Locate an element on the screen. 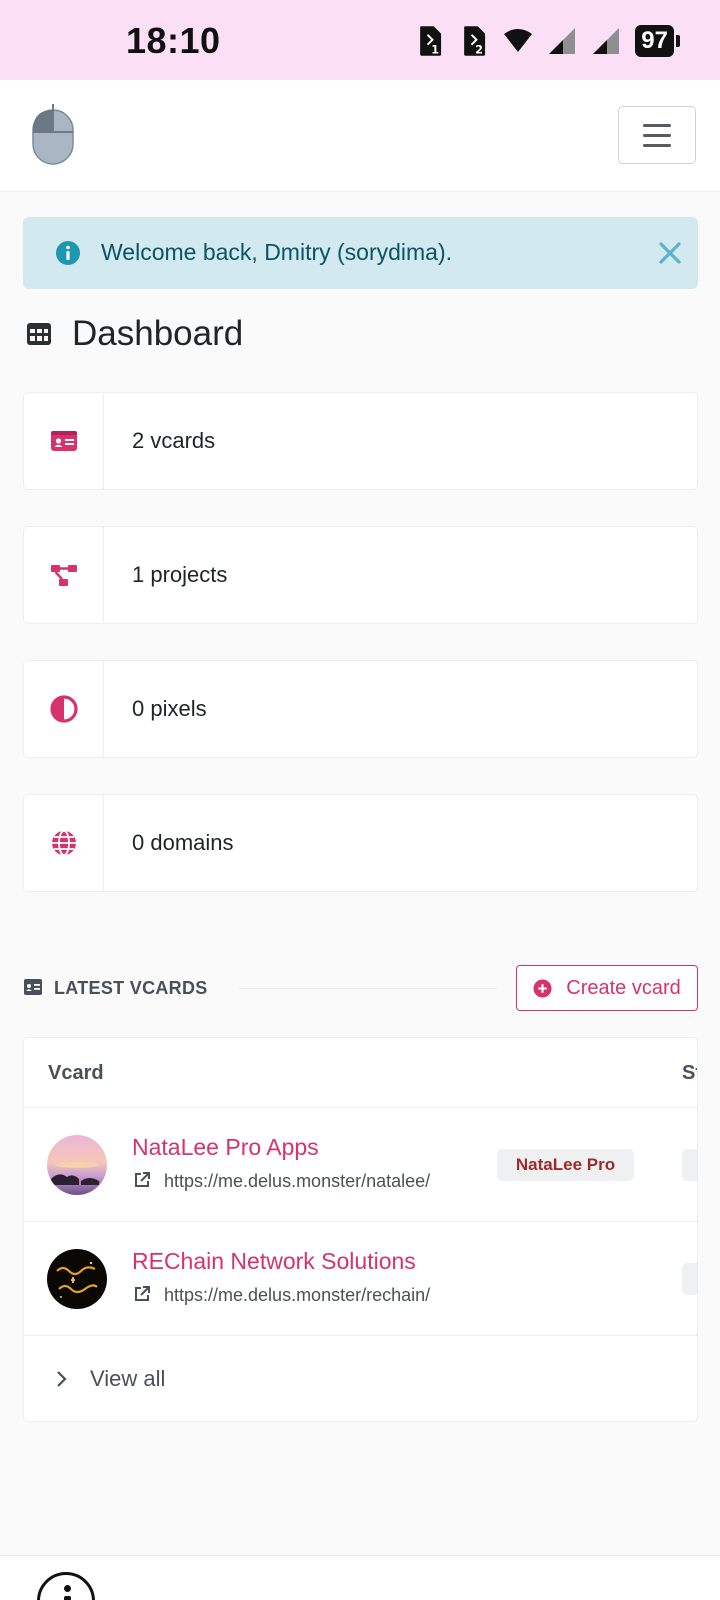  stat-card-domains: 0 domains is located at coordinates (360, 843).